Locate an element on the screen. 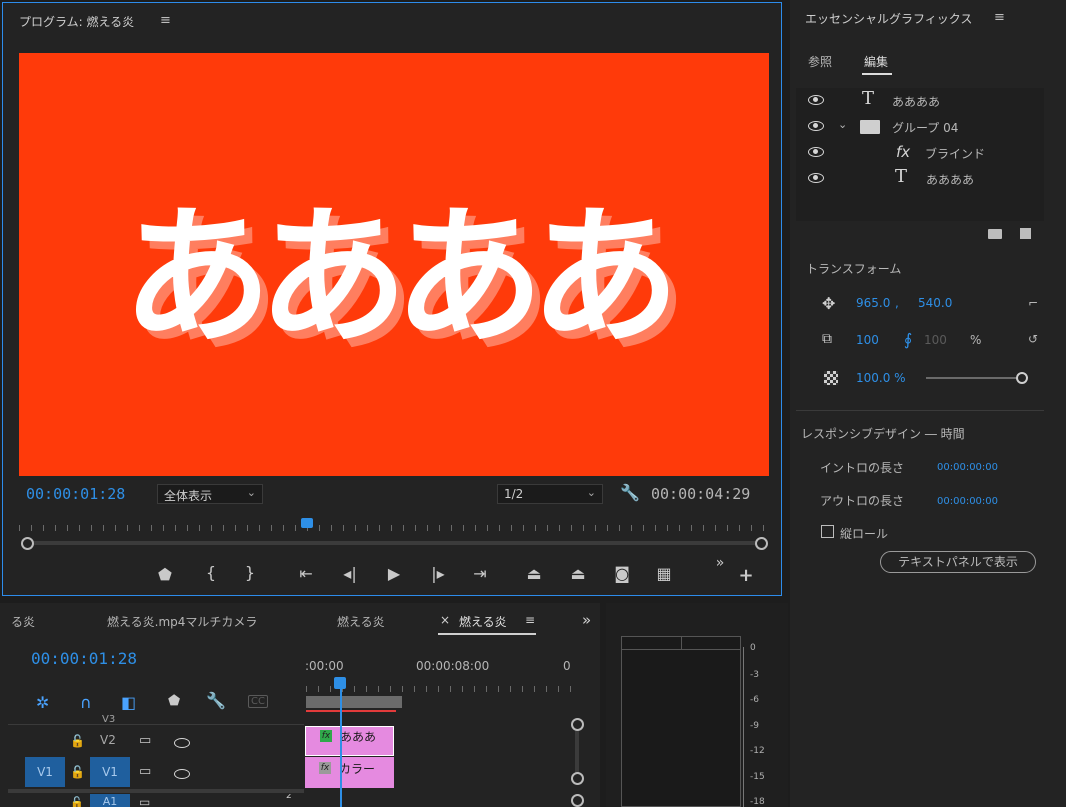 This screenshot has height=807, width=1066. button-editor-plus-icon: + is located at coordinates (746, 575).